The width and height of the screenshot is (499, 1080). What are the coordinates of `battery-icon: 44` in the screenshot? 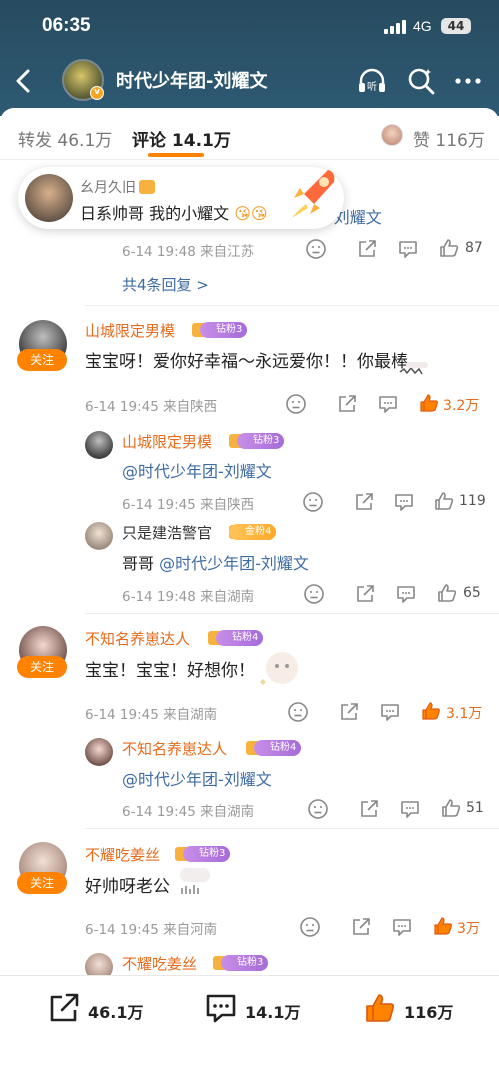 It's located at (456, 26).